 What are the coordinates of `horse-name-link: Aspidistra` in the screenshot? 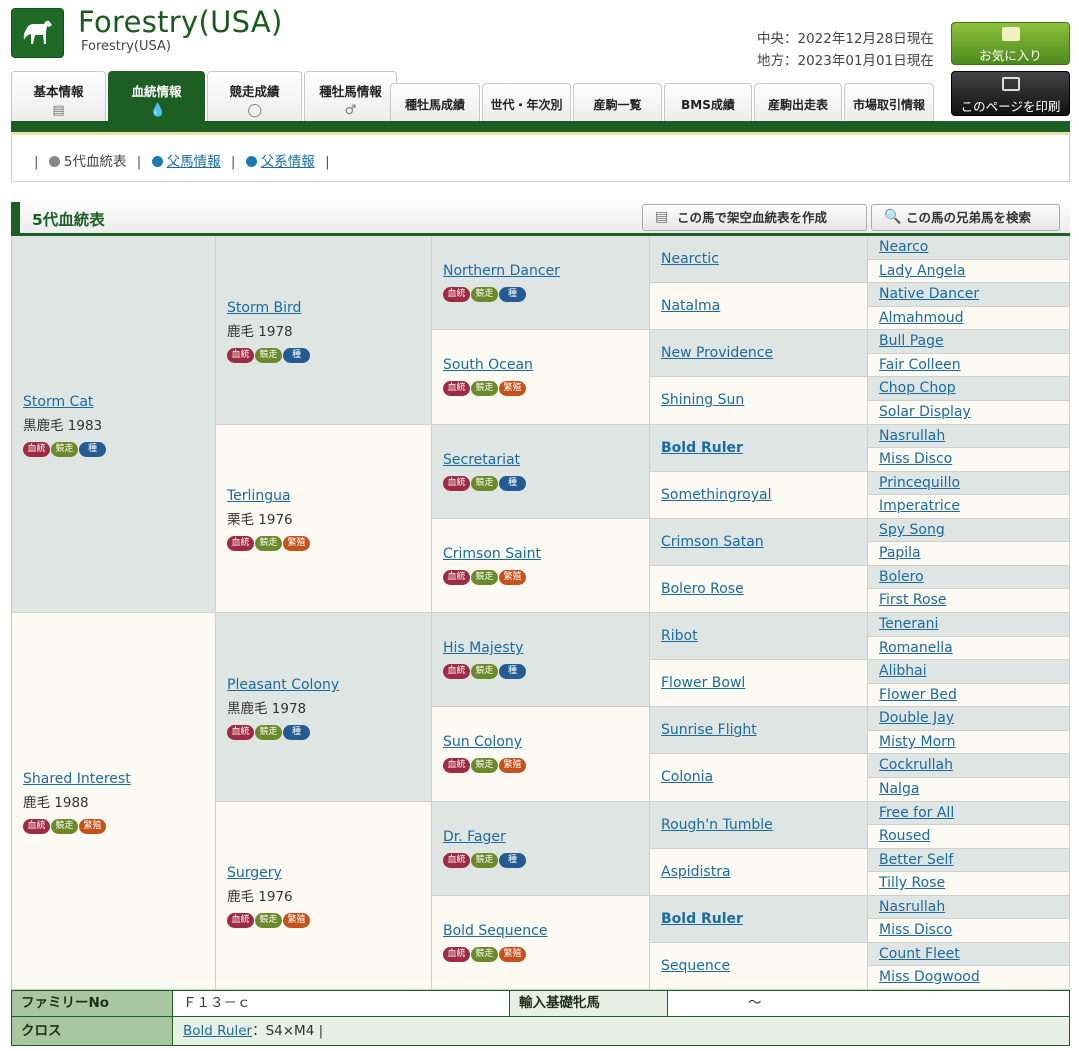 It's located at (696, 872).